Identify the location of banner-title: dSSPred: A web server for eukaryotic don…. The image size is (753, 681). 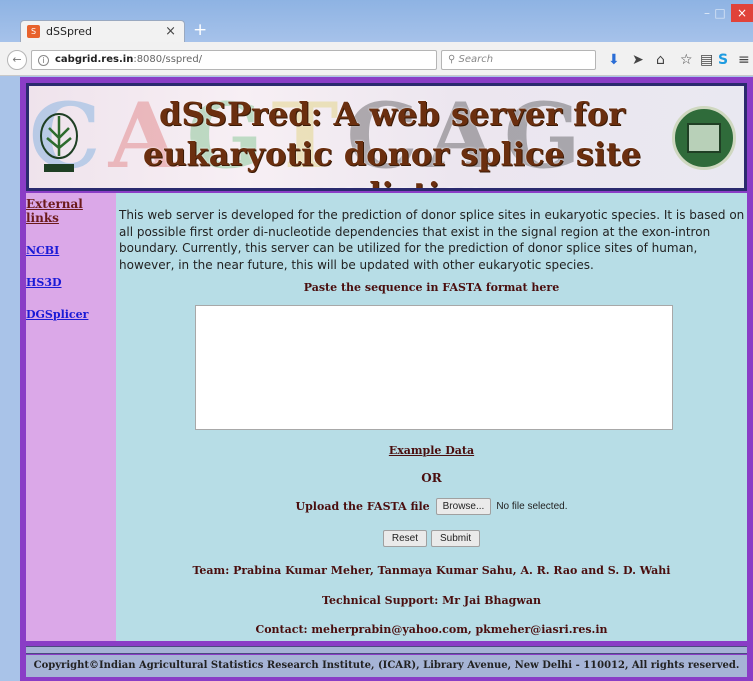
(392, 141).